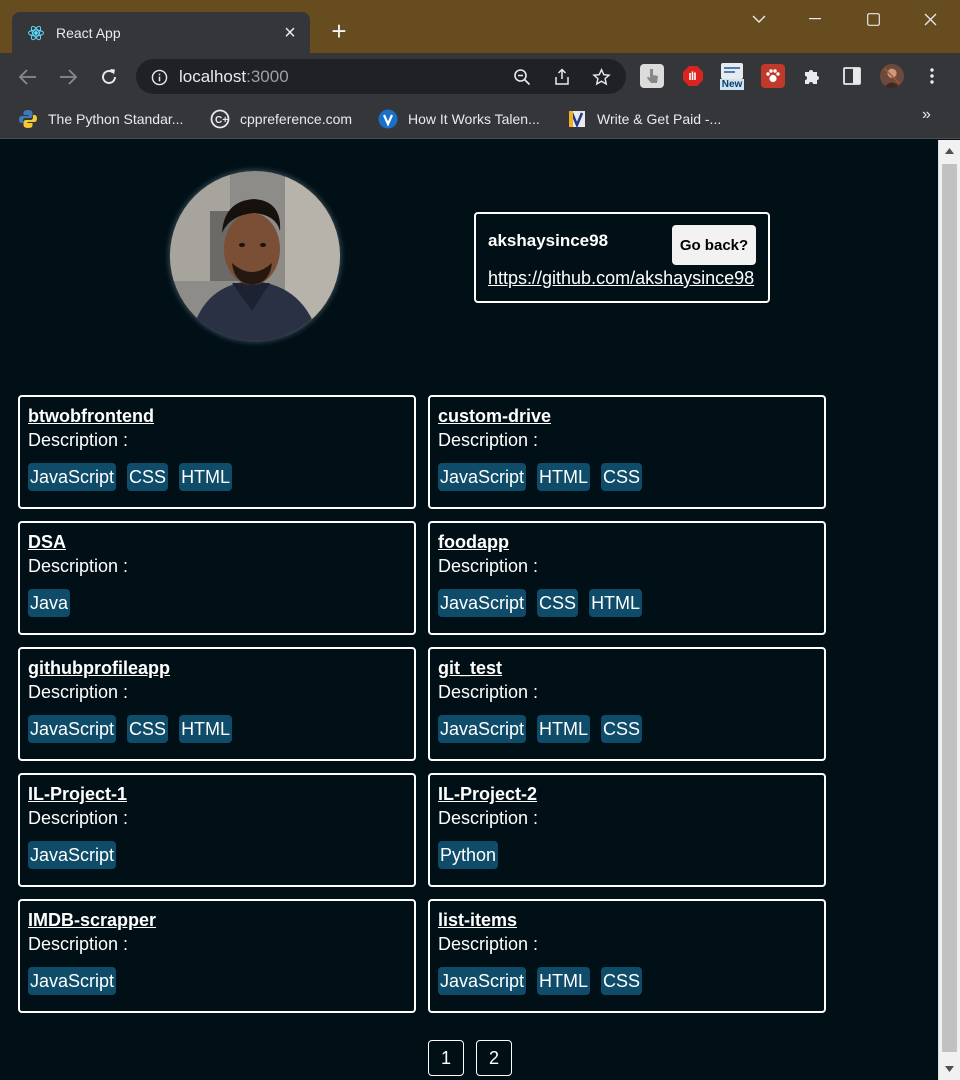 This screenshot has width=960, height=1080. I want to click on language-tags: Python, so click(631, 855).